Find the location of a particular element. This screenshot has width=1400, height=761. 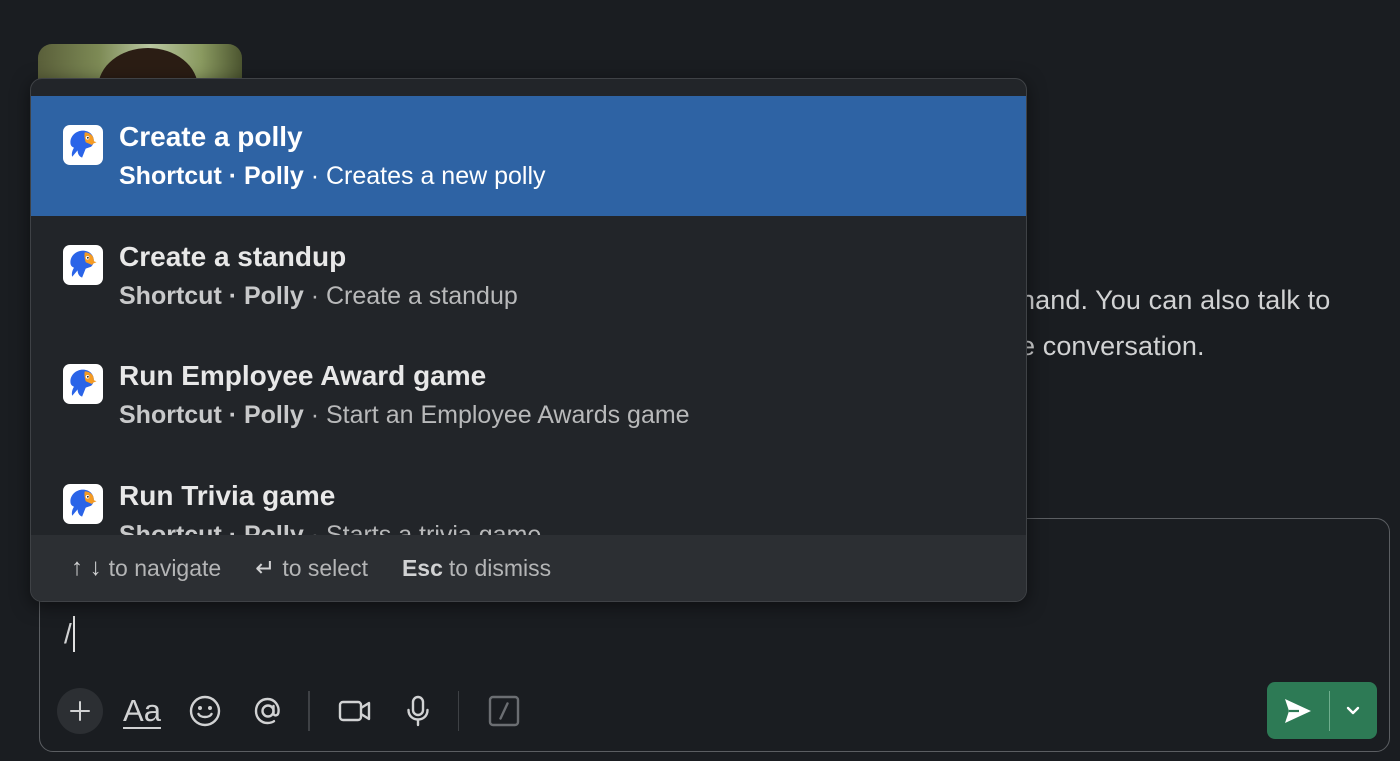

send-button-group is located at coordinates (1322, 710).